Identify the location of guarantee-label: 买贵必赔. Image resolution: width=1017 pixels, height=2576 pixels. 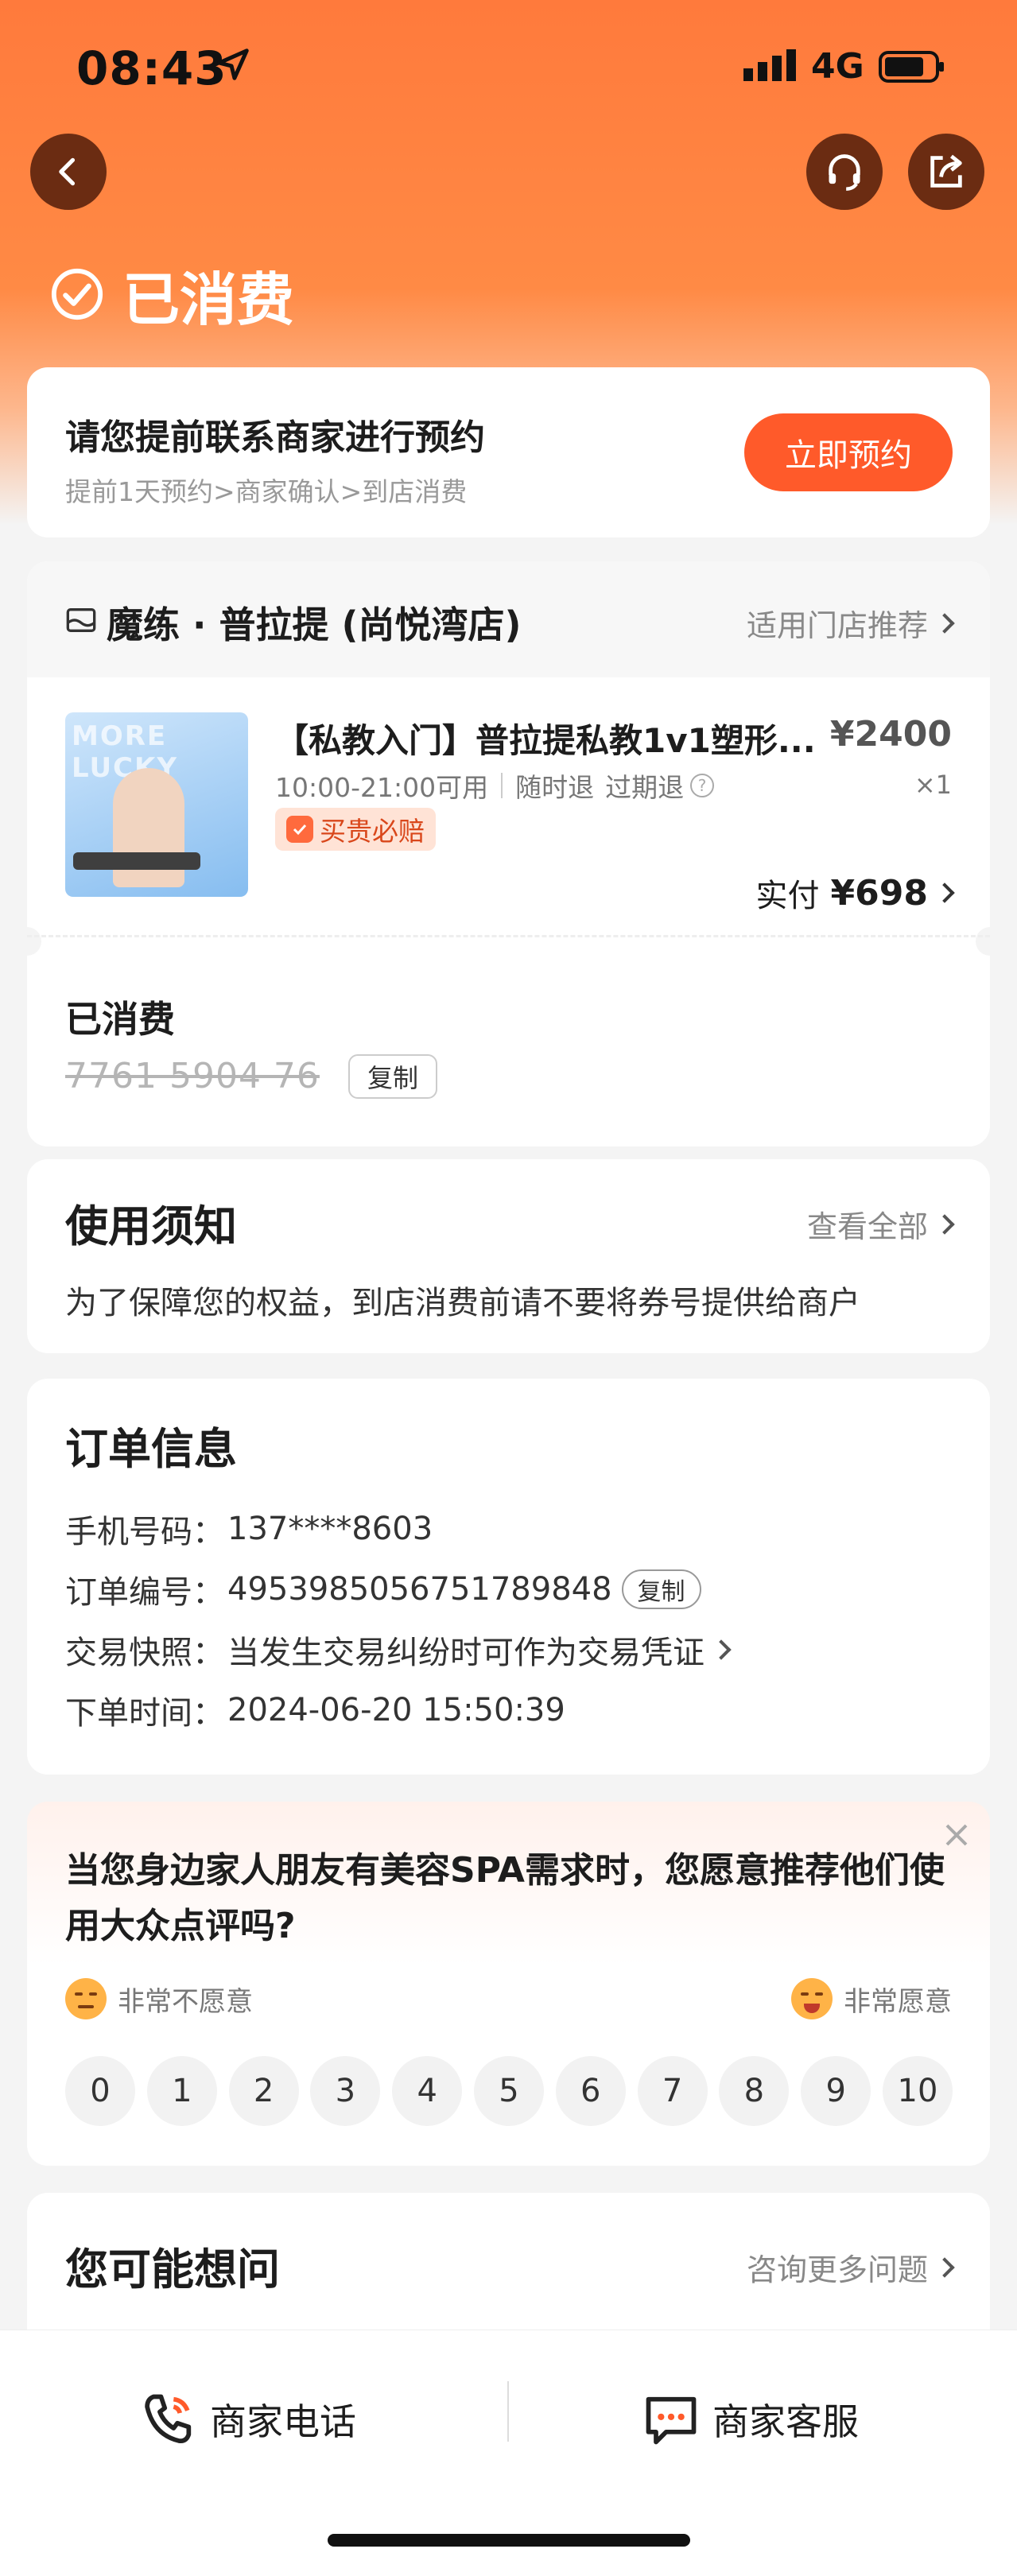
(372, 832).